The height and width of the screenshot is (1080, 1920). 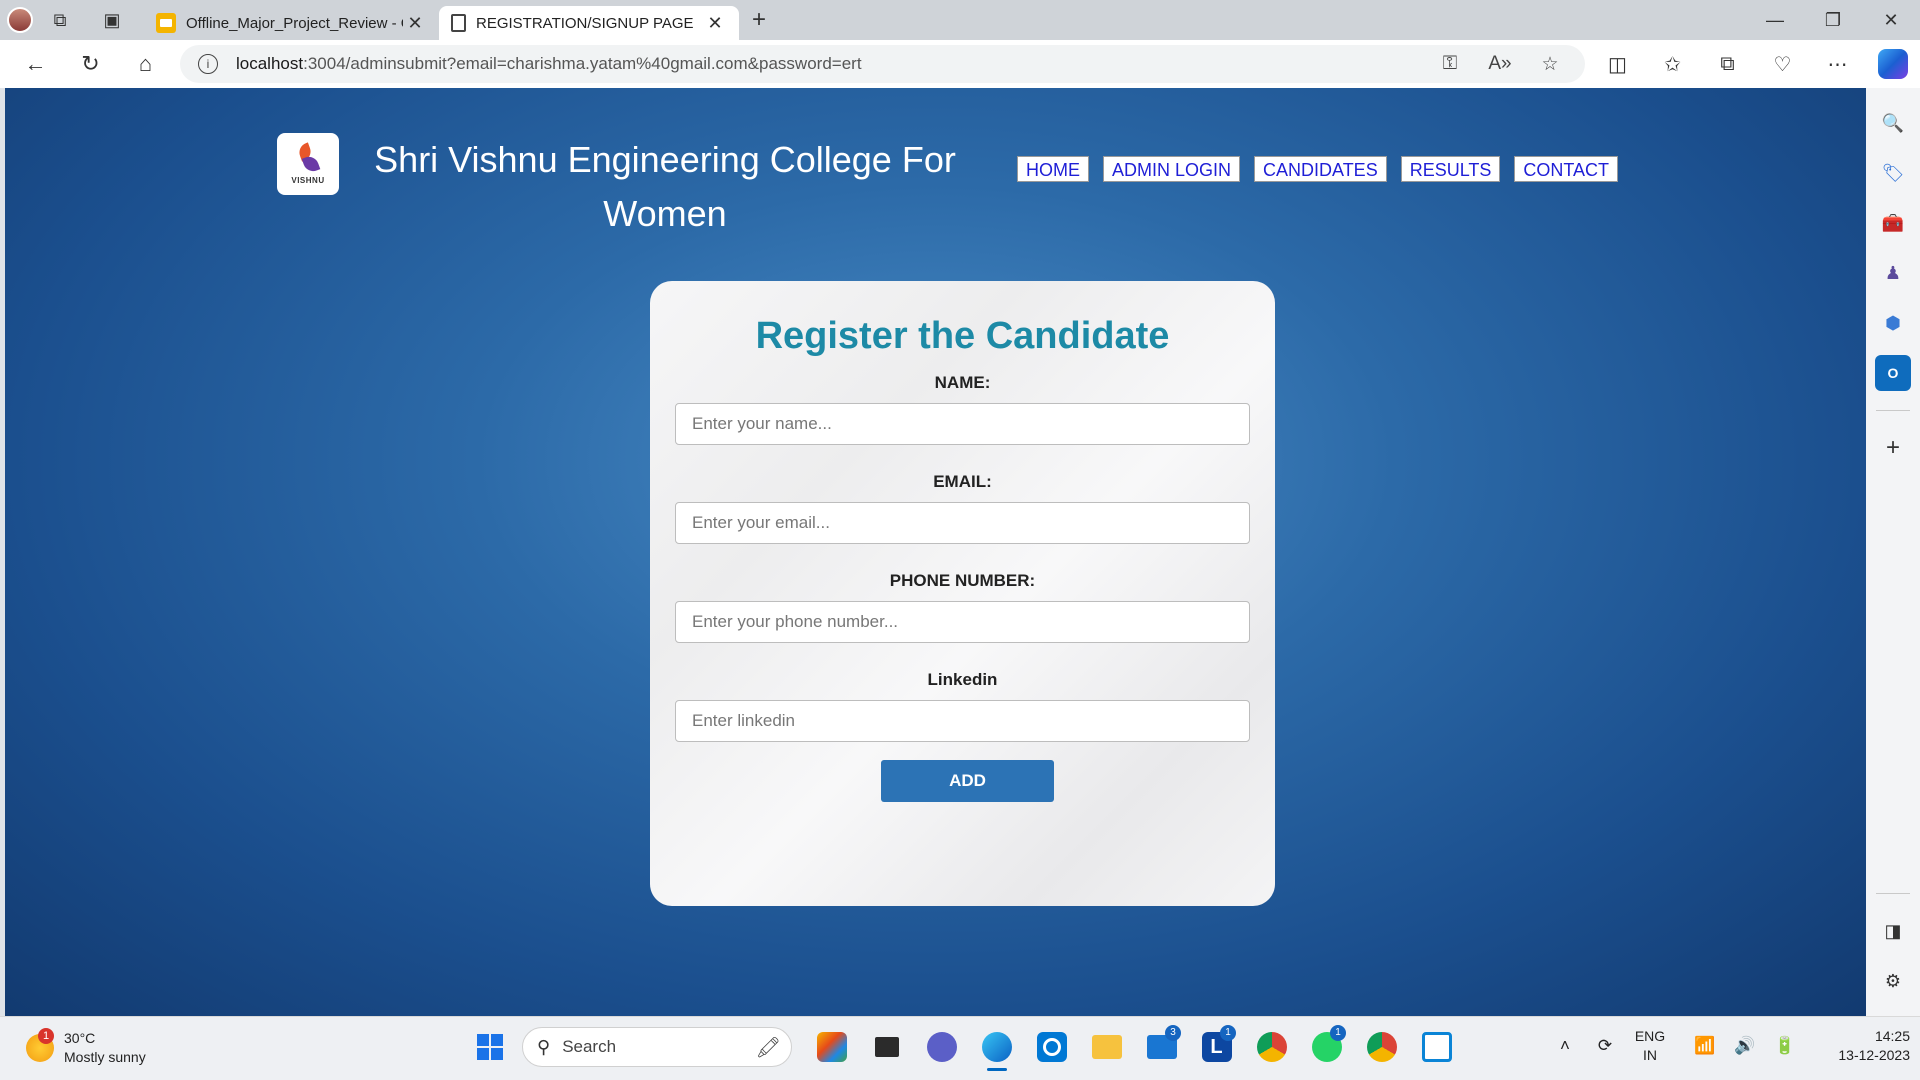 I want to click on system-tray: ˄ ⟳ ENG IN 📶 🔊 🔋 14:25 13-12-2023 🔔, so click(x=1732, y=1046).